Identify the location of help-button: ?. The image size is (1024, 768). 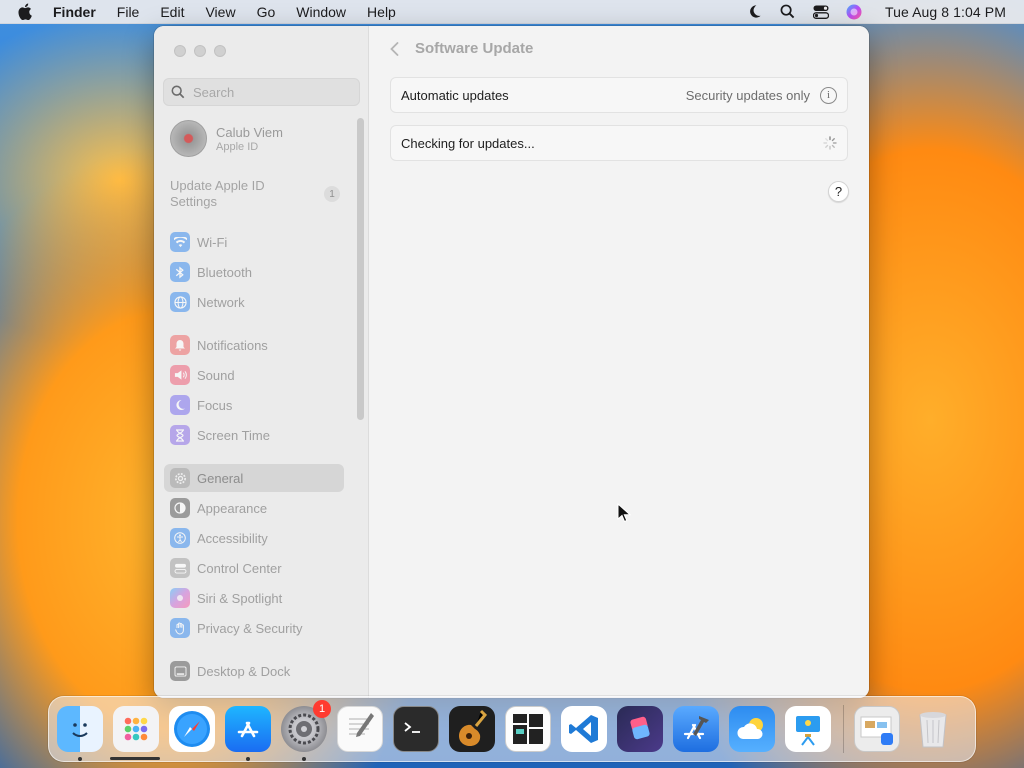
(838, 191).